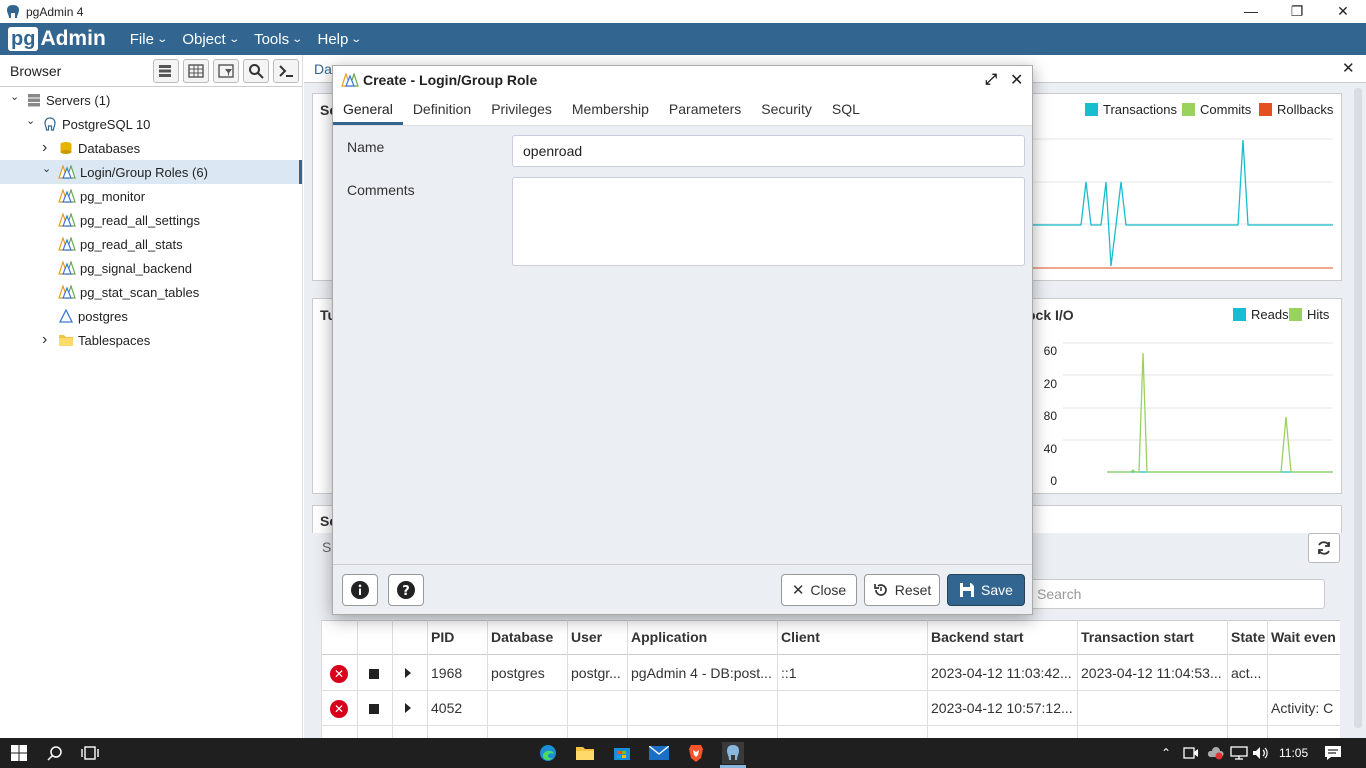  I want to click on column-header: Wait even, so click(1308, 637).